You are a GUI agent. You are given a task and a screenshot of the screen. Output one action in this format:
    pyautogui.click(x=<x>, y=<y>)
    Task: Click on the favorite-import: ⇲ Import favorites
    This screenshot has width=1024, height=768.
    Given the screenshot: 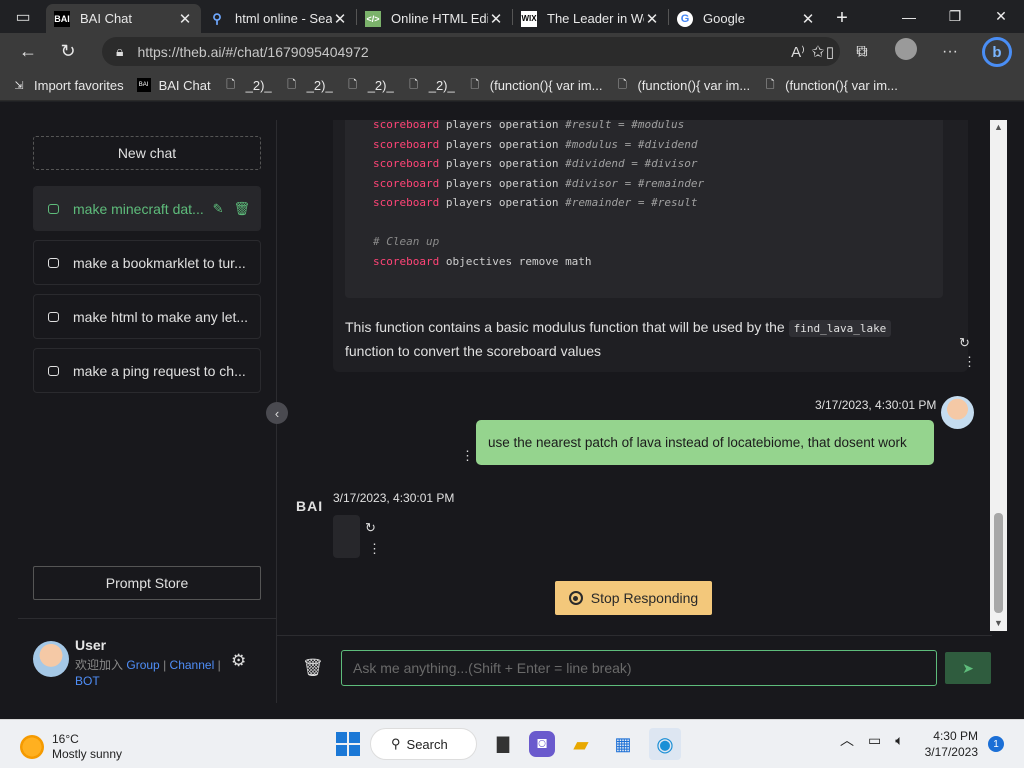 What is the action you would take?
    pyautogui.click(x=67, y=85)
    